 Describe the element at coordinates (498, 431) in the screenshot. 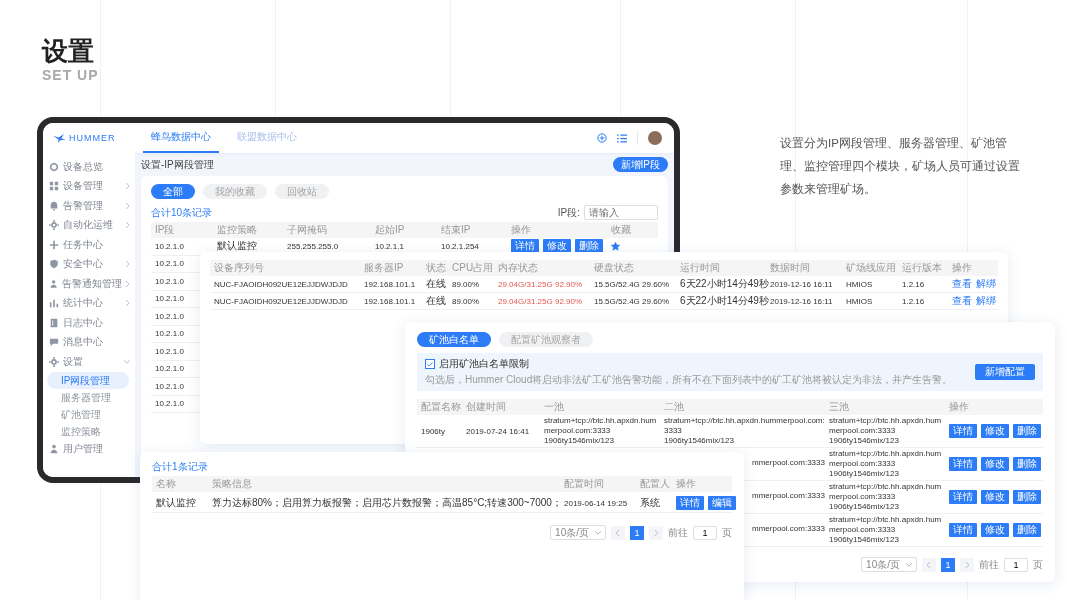

I see `table-cell-text: 2019-07-24 16:41` at that location.